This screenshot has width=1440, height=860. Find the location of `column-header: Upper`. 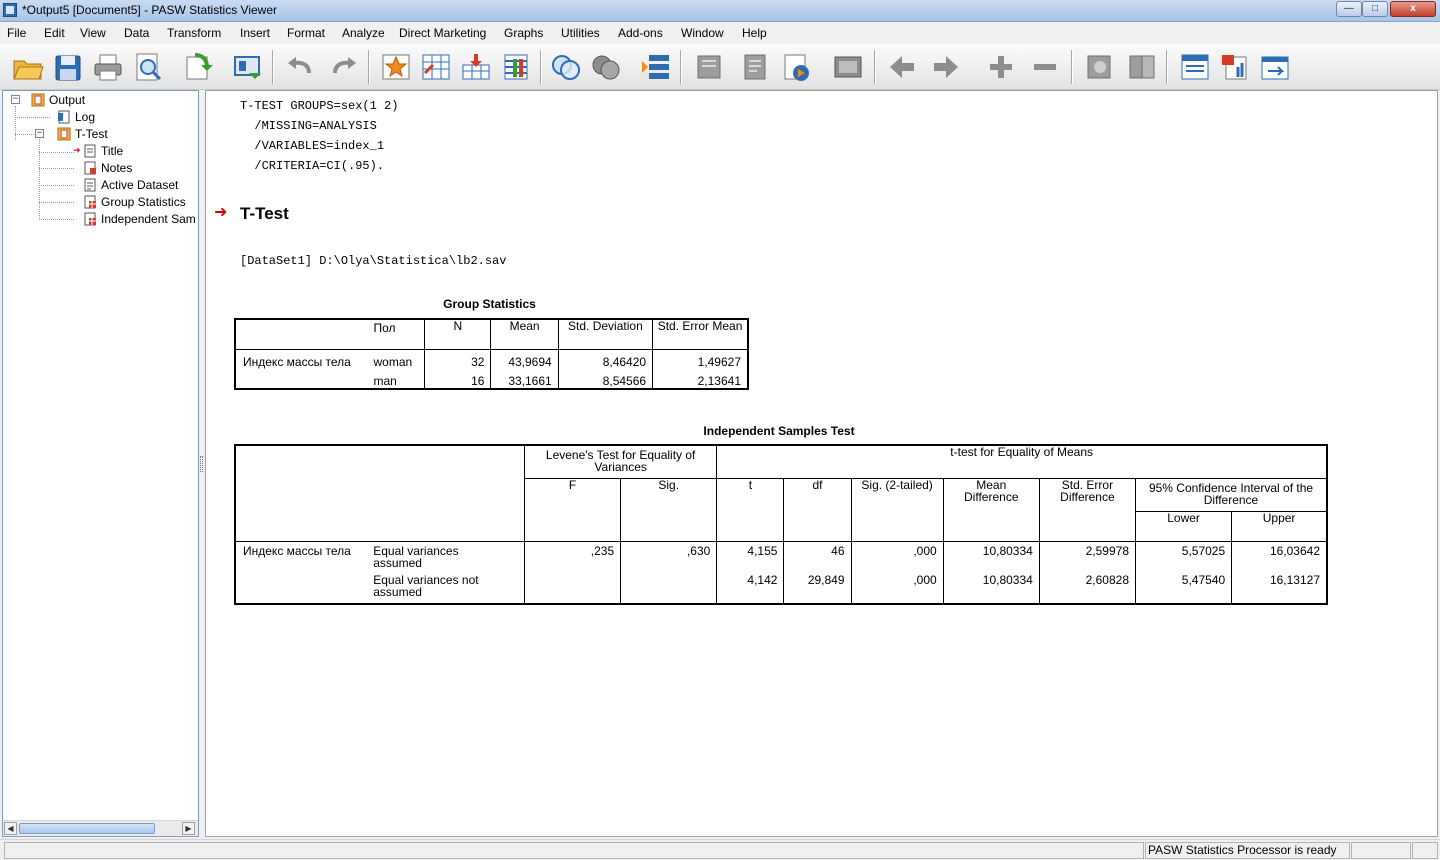

column-header: Upper is located at coordinates (1279, 526).